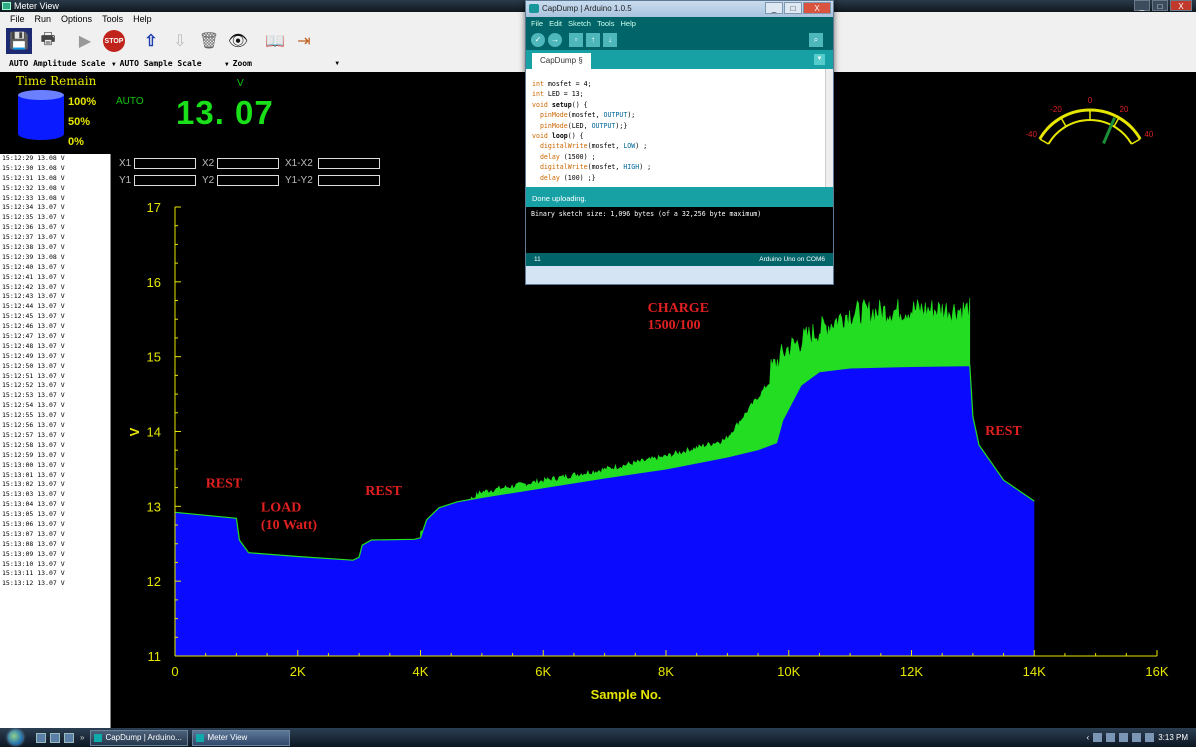  I want to click on arduino-close-button: X, so click(817, 8).